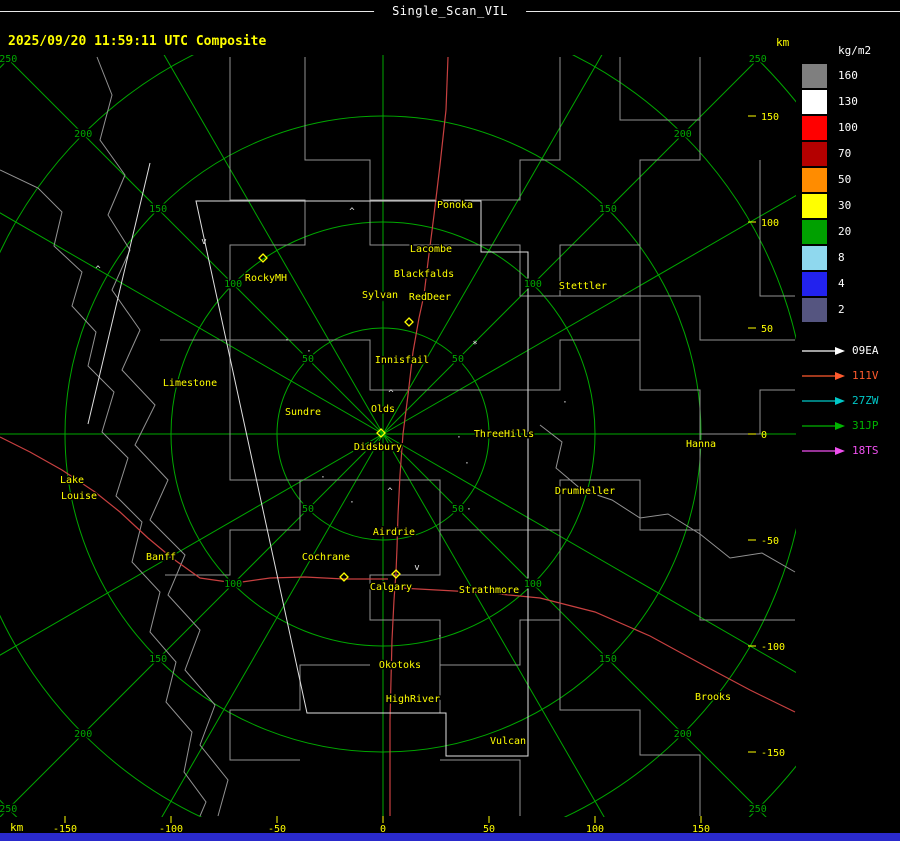 Image resolution: width=900 pixels, height=841 pixels. Describe the element at coordinates (865, 375) in the screenshot. I see `radar-site-id: 111V` at that location.